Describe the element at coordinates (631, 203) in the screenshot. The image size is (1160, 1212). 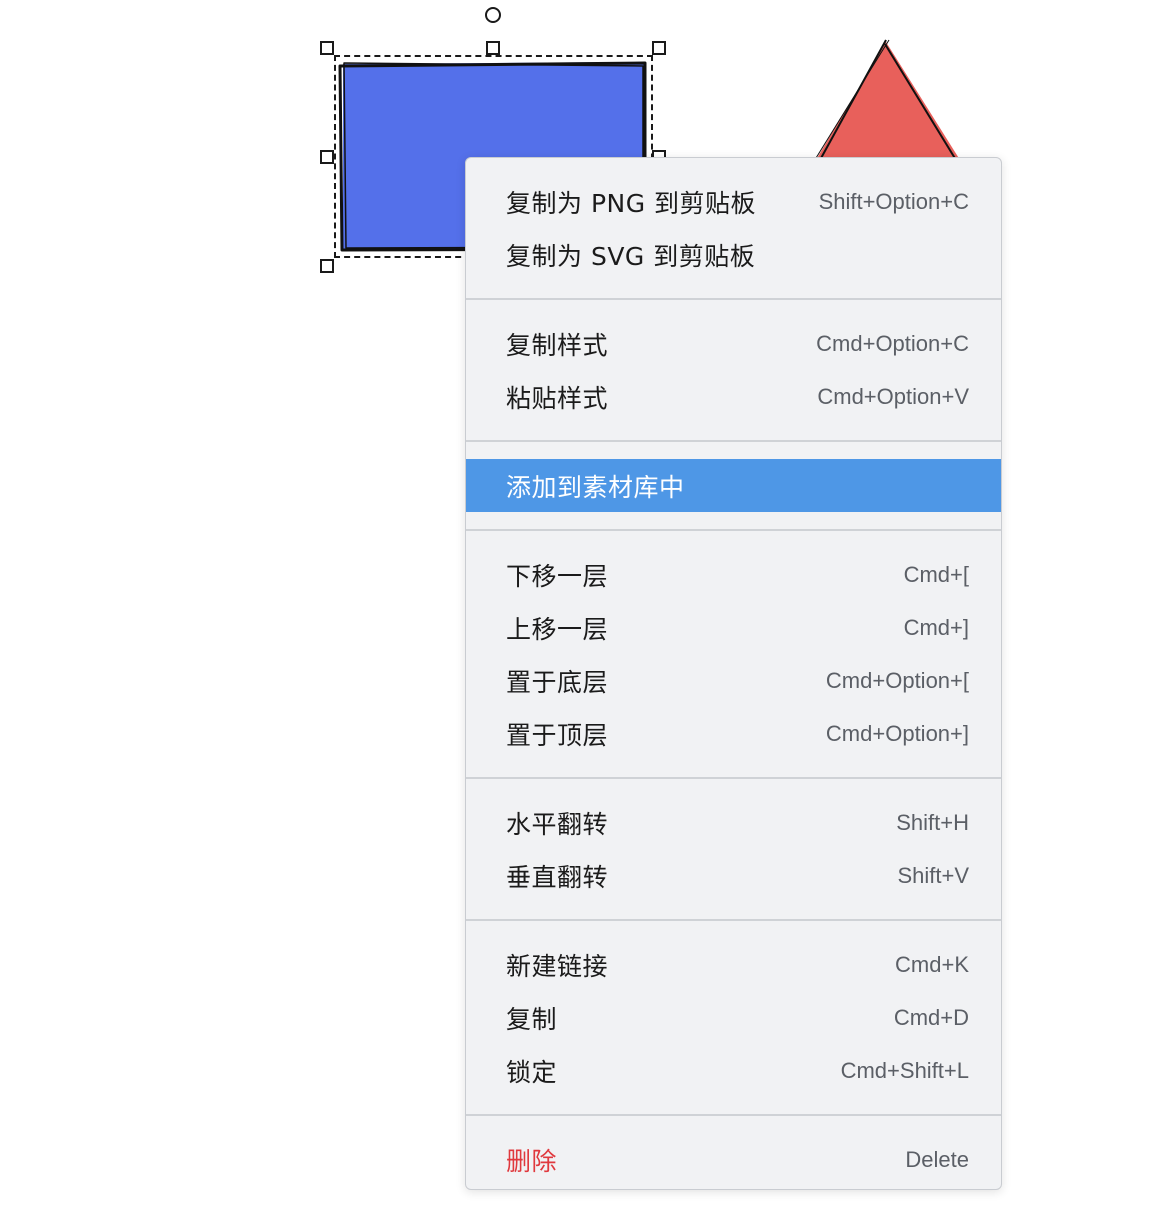
I see `menu-item-label: 复制为 PNG 到剪贴板` at that location.